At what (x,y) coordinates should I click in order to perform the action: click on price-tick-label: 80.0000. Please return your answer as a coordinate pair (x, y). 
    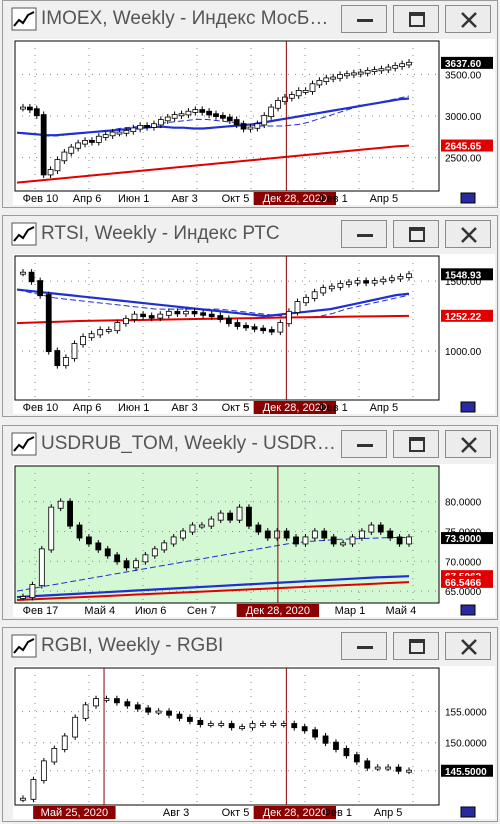
    Looking at the image, I should click on (463, 503).